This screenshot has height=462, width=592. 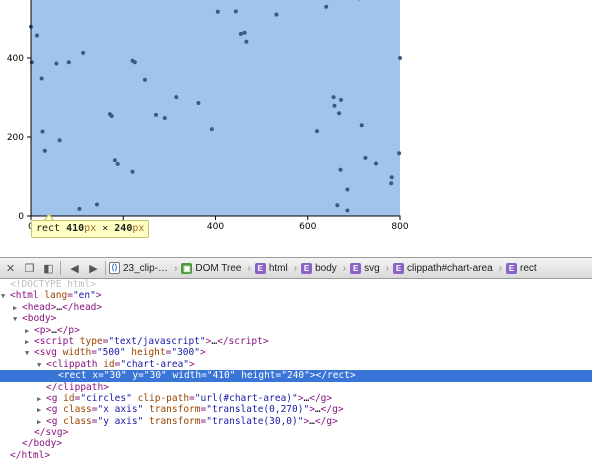 What do you see at coordinates (42, 444) in the screenshot?
I see `dom-node-markup: </body>` at bounding box center [42, 444].